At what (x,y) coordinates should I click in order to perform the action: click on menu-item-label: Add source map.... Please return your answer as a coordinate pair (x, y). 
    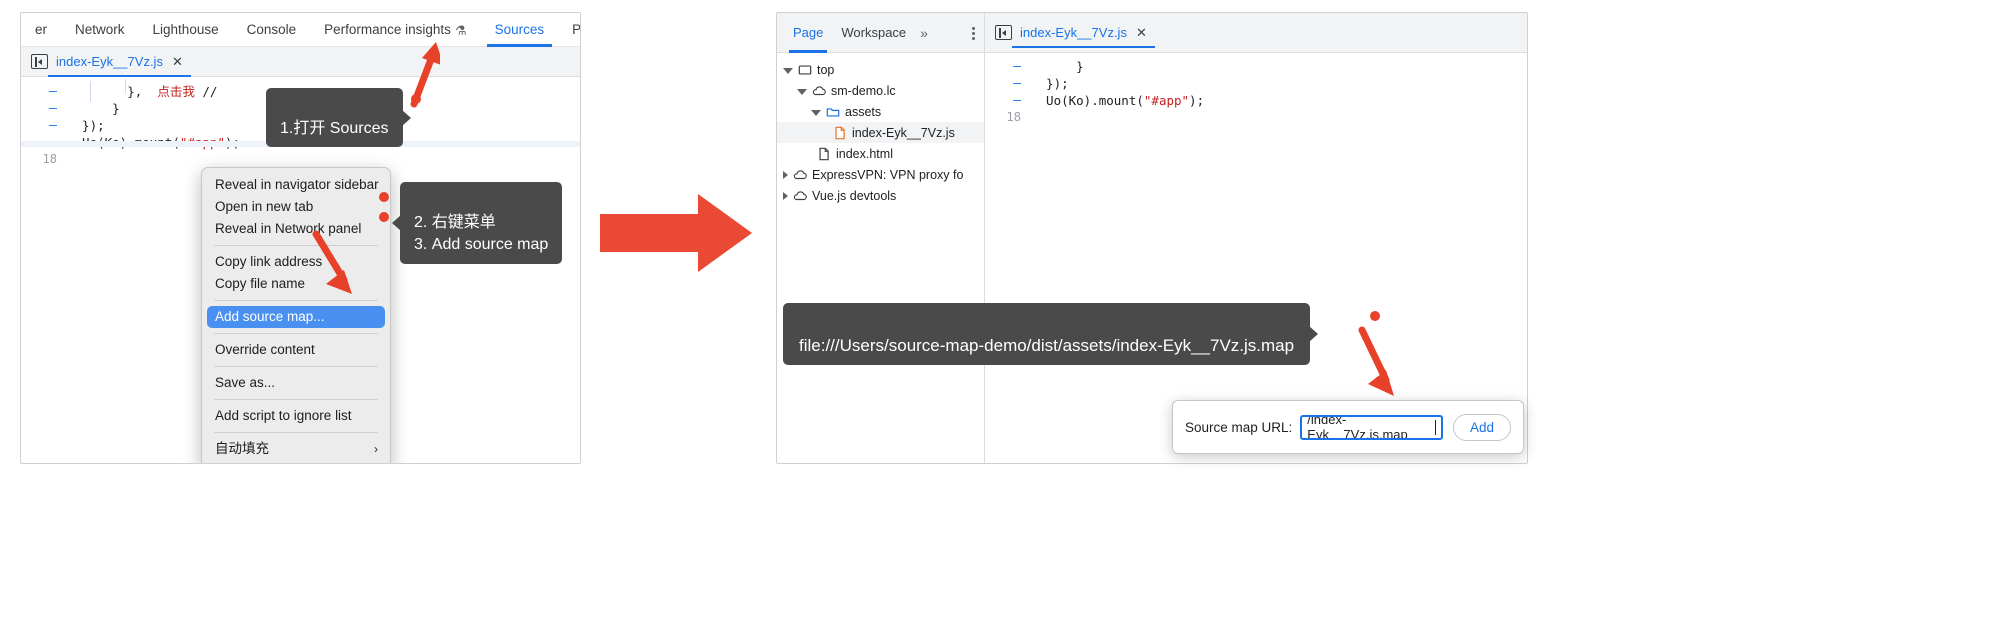
    Looking at the image, I should click on (270, 316).